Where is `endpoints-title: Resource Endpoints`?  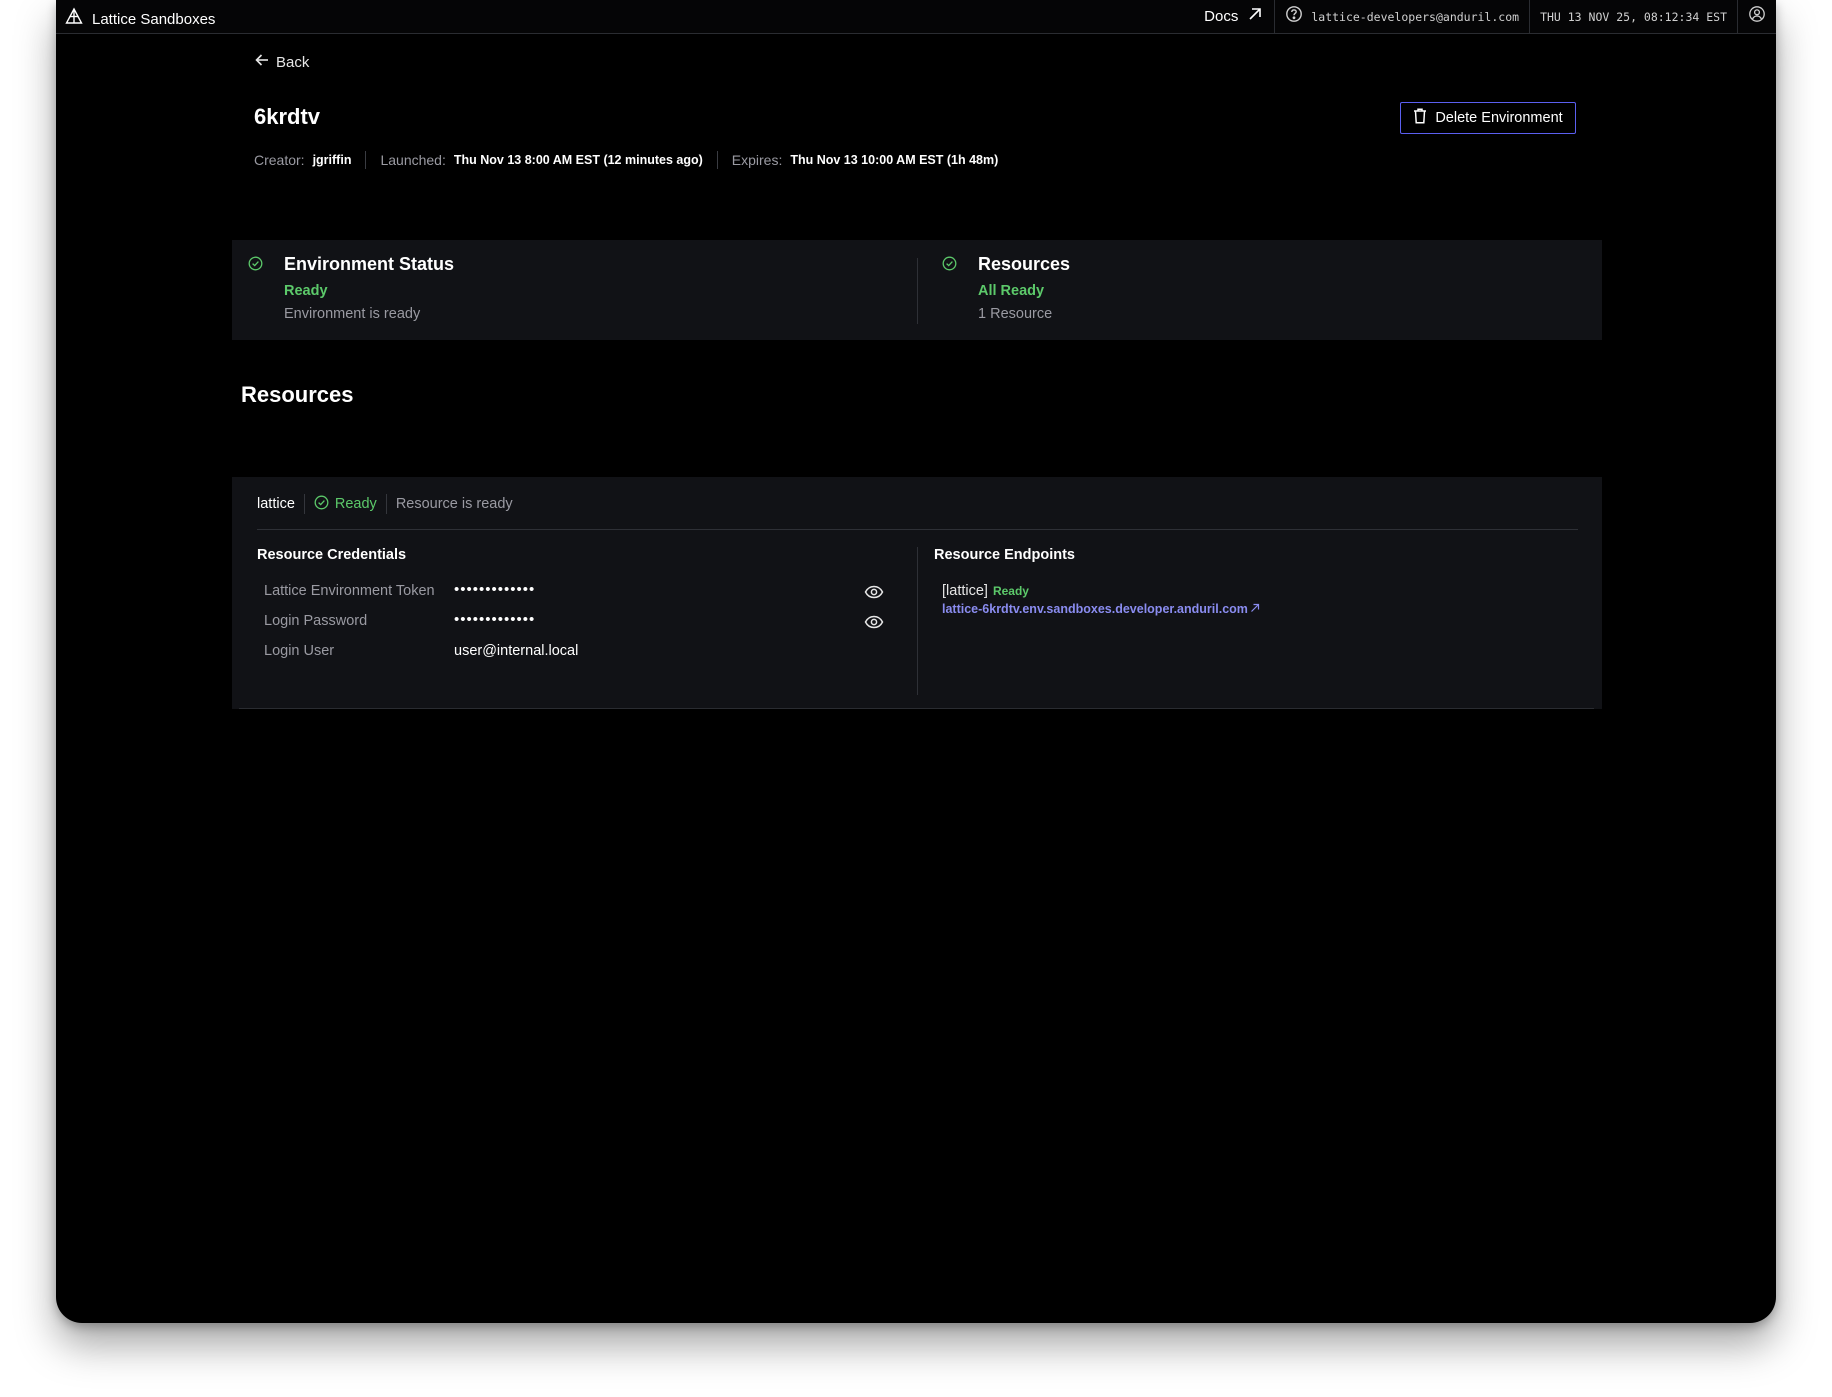
endpoints-title: Resource Endpoints is located at coordinates (1004, 555).